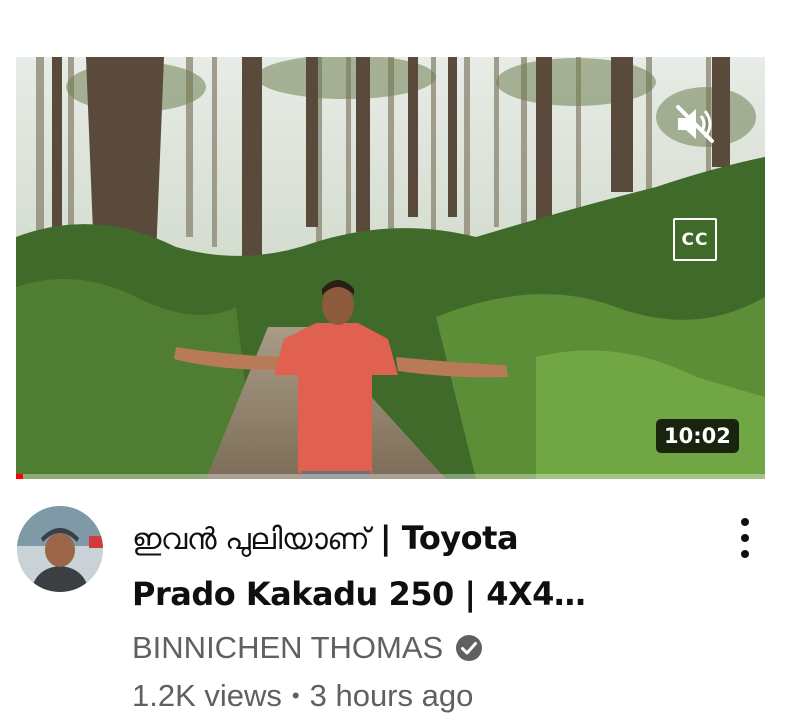  I want to click on video-metadata: 1.2K views • 3 hours ago, so click(302, 696).